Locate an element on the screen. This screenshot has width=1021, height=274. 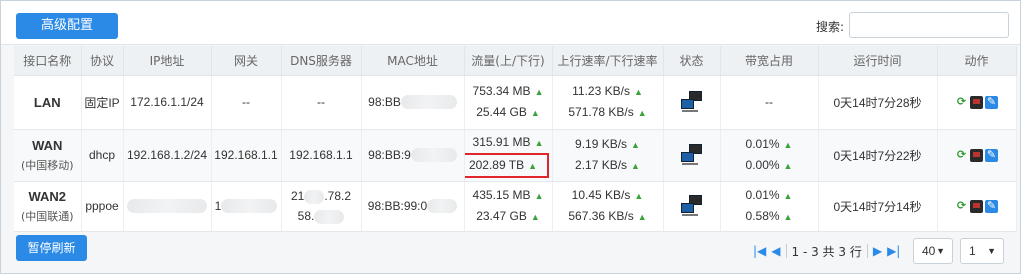
gateway-cell: -- is located at coordinates (246, 102).